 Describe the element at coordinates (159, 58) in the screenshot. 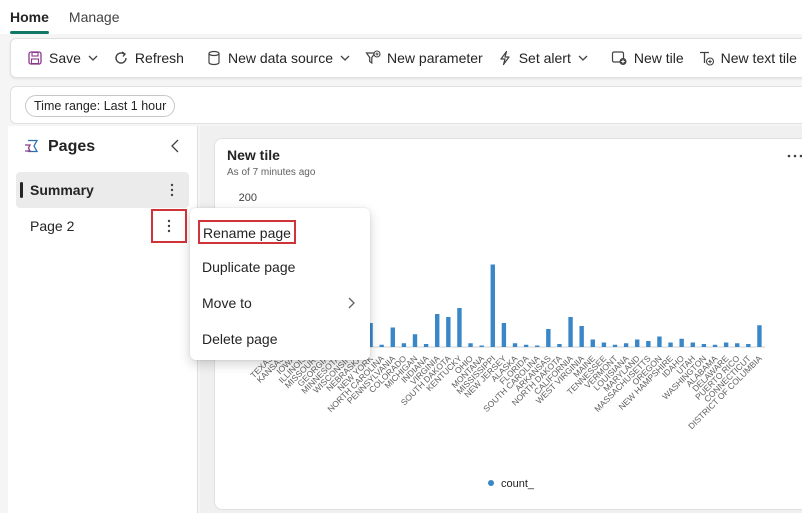

I see `refresh-label: Refresh` at that location.